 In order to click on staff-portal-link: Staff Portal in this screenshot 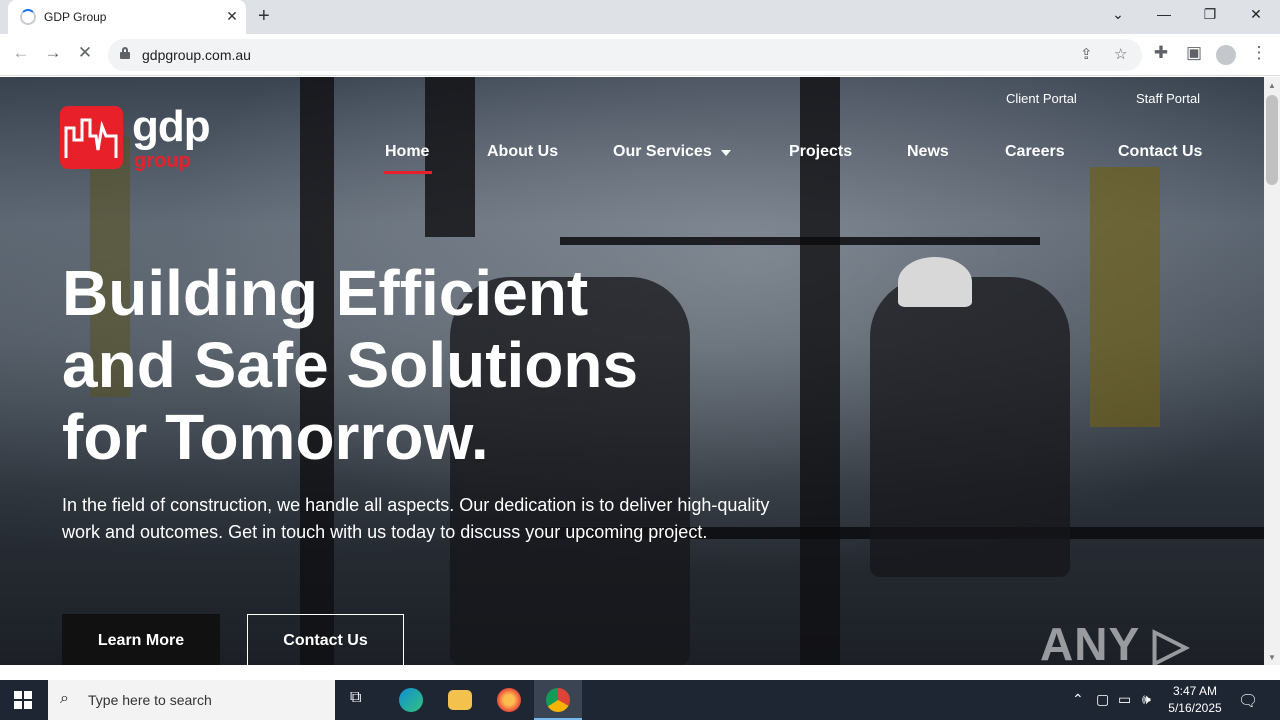, I will do `click(1168, 98)`.